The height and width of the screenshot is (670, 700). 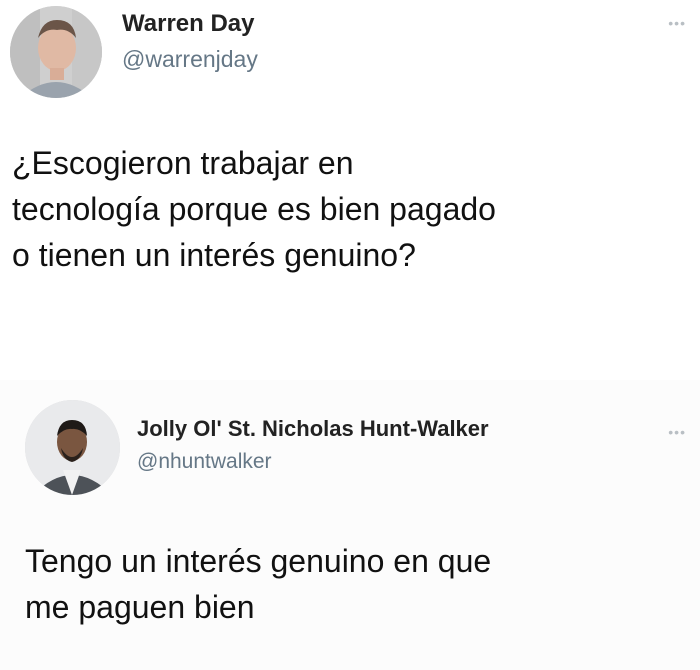 What do you see at coordinates (214, 255) in the screenshot?
I see `tweet-text-line: o tienen un interés genuino?` at bounding box center [214, 255].